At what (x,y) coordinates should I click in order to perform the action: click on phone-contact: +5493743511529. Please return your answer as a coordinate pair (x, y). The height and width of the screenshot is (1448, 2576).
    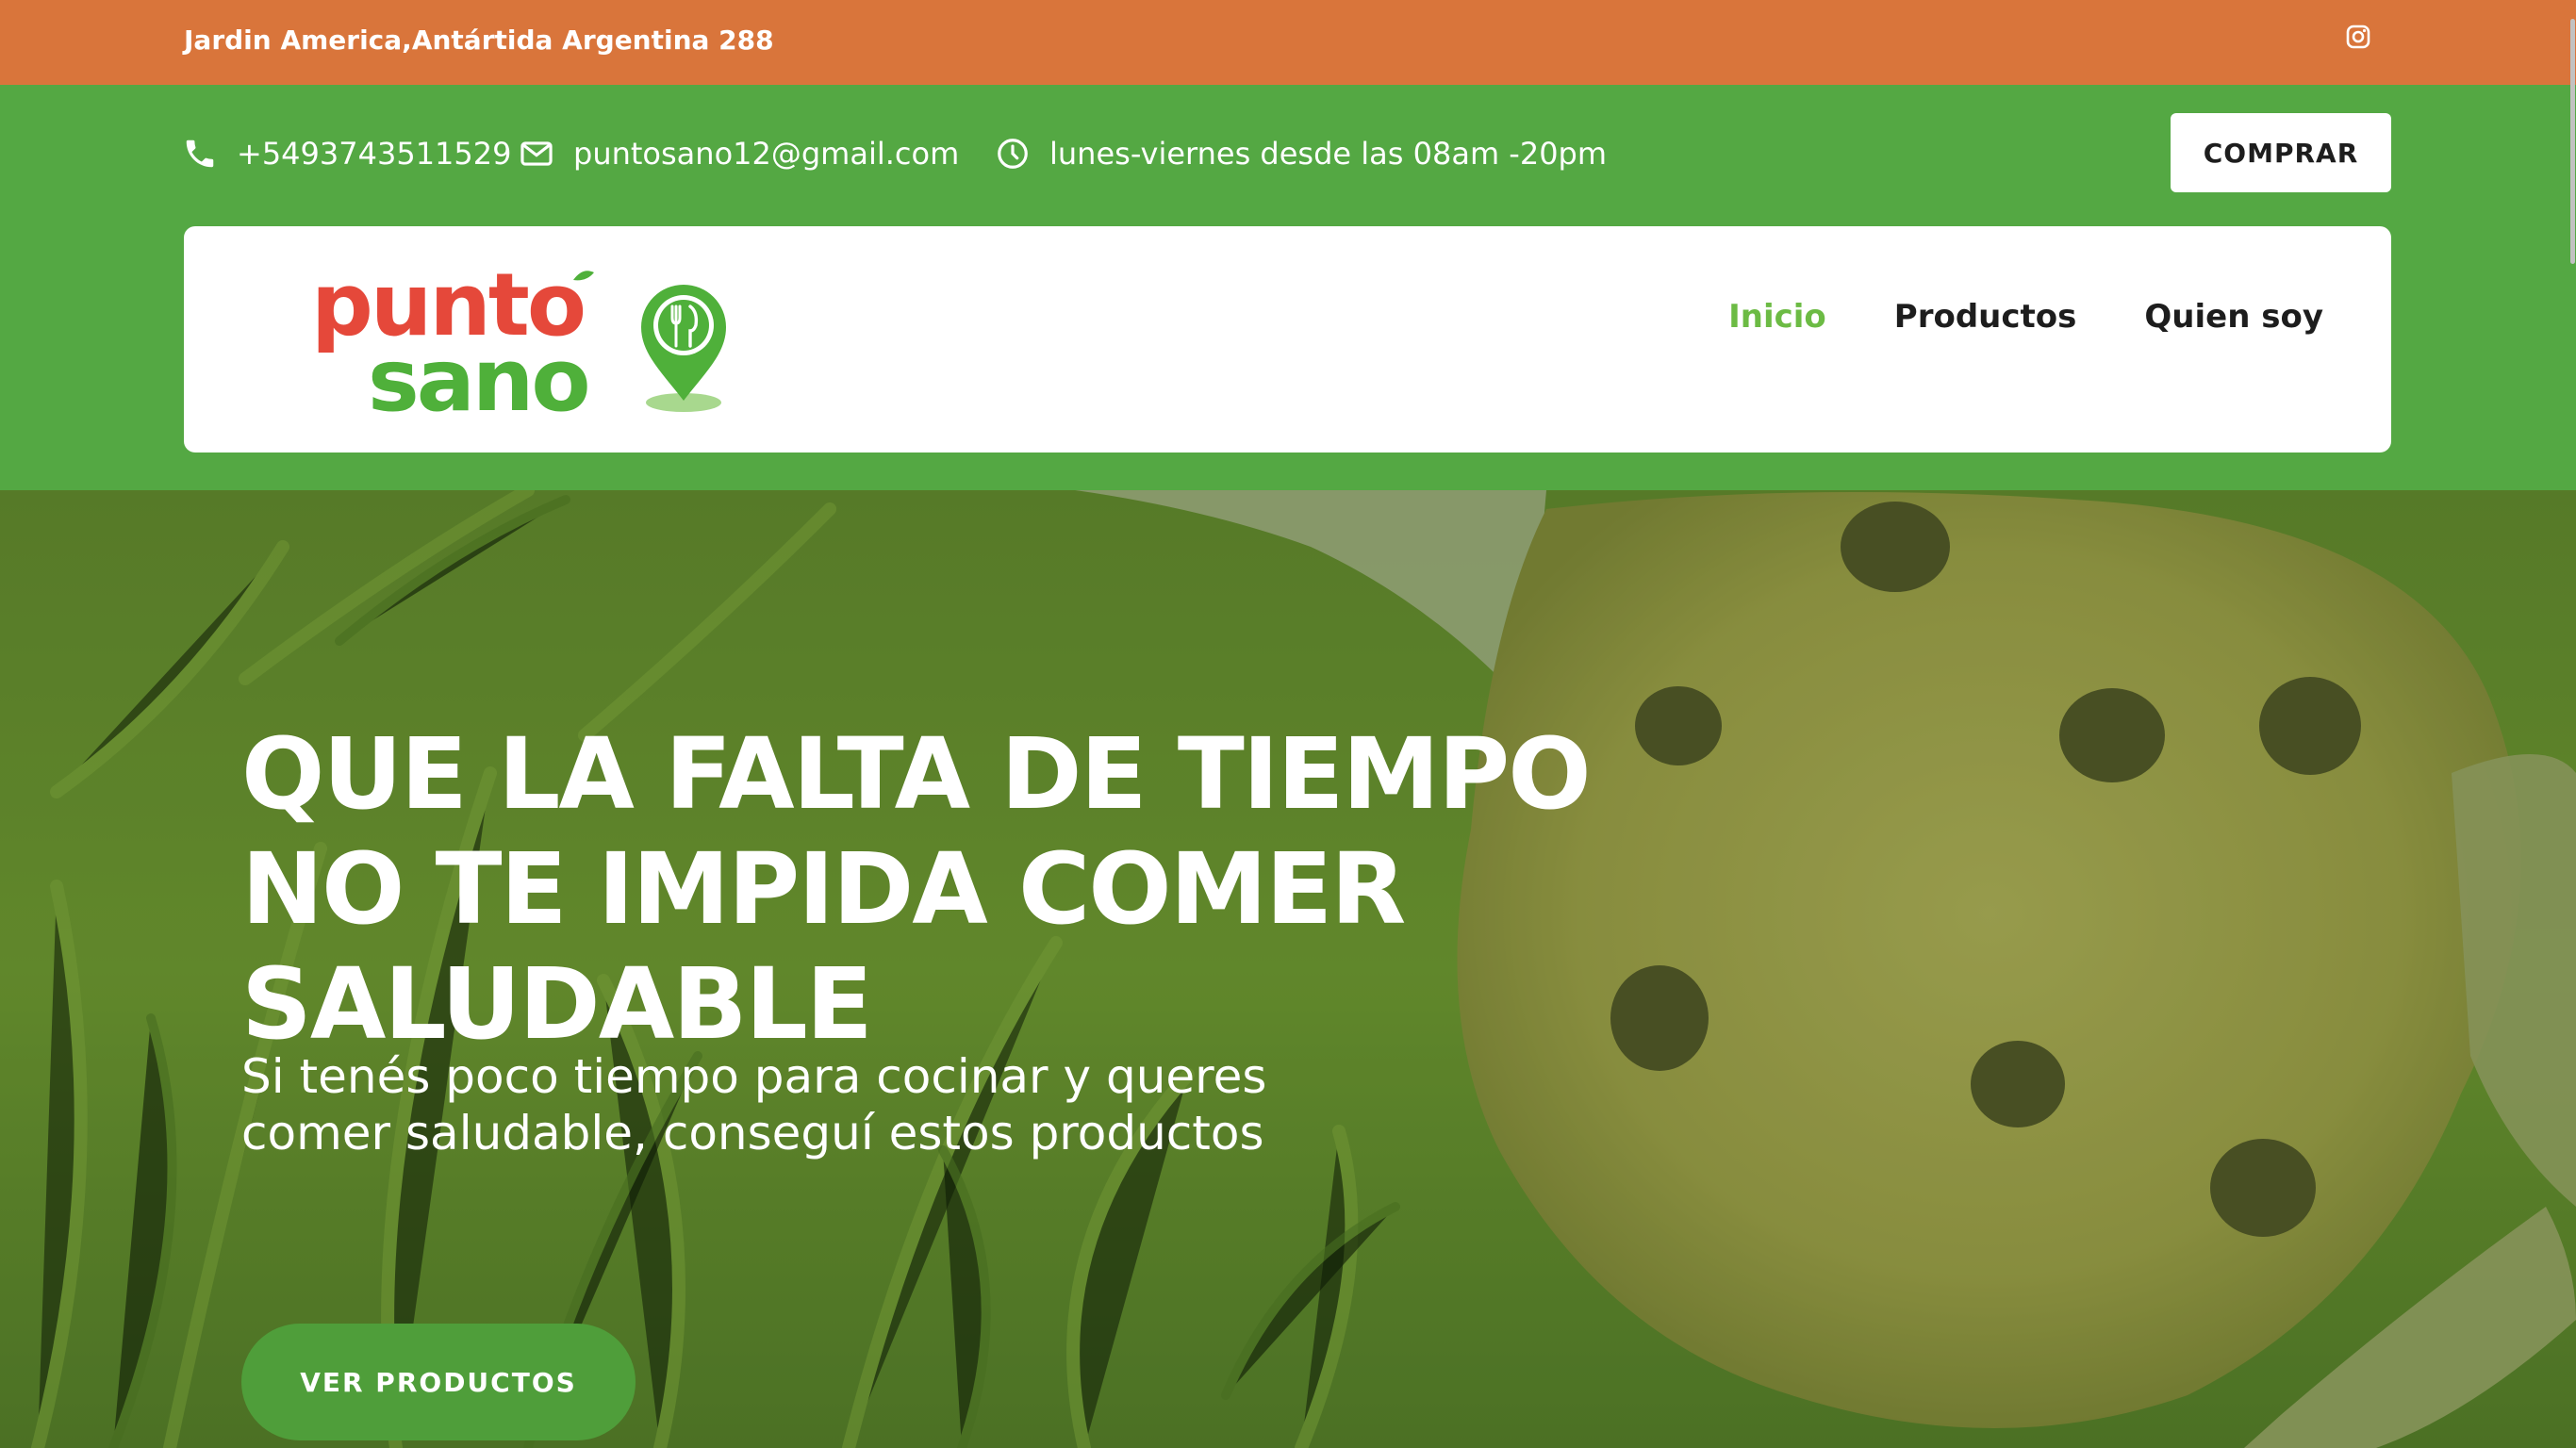
    Looking at the image, I should click on (346, 154).